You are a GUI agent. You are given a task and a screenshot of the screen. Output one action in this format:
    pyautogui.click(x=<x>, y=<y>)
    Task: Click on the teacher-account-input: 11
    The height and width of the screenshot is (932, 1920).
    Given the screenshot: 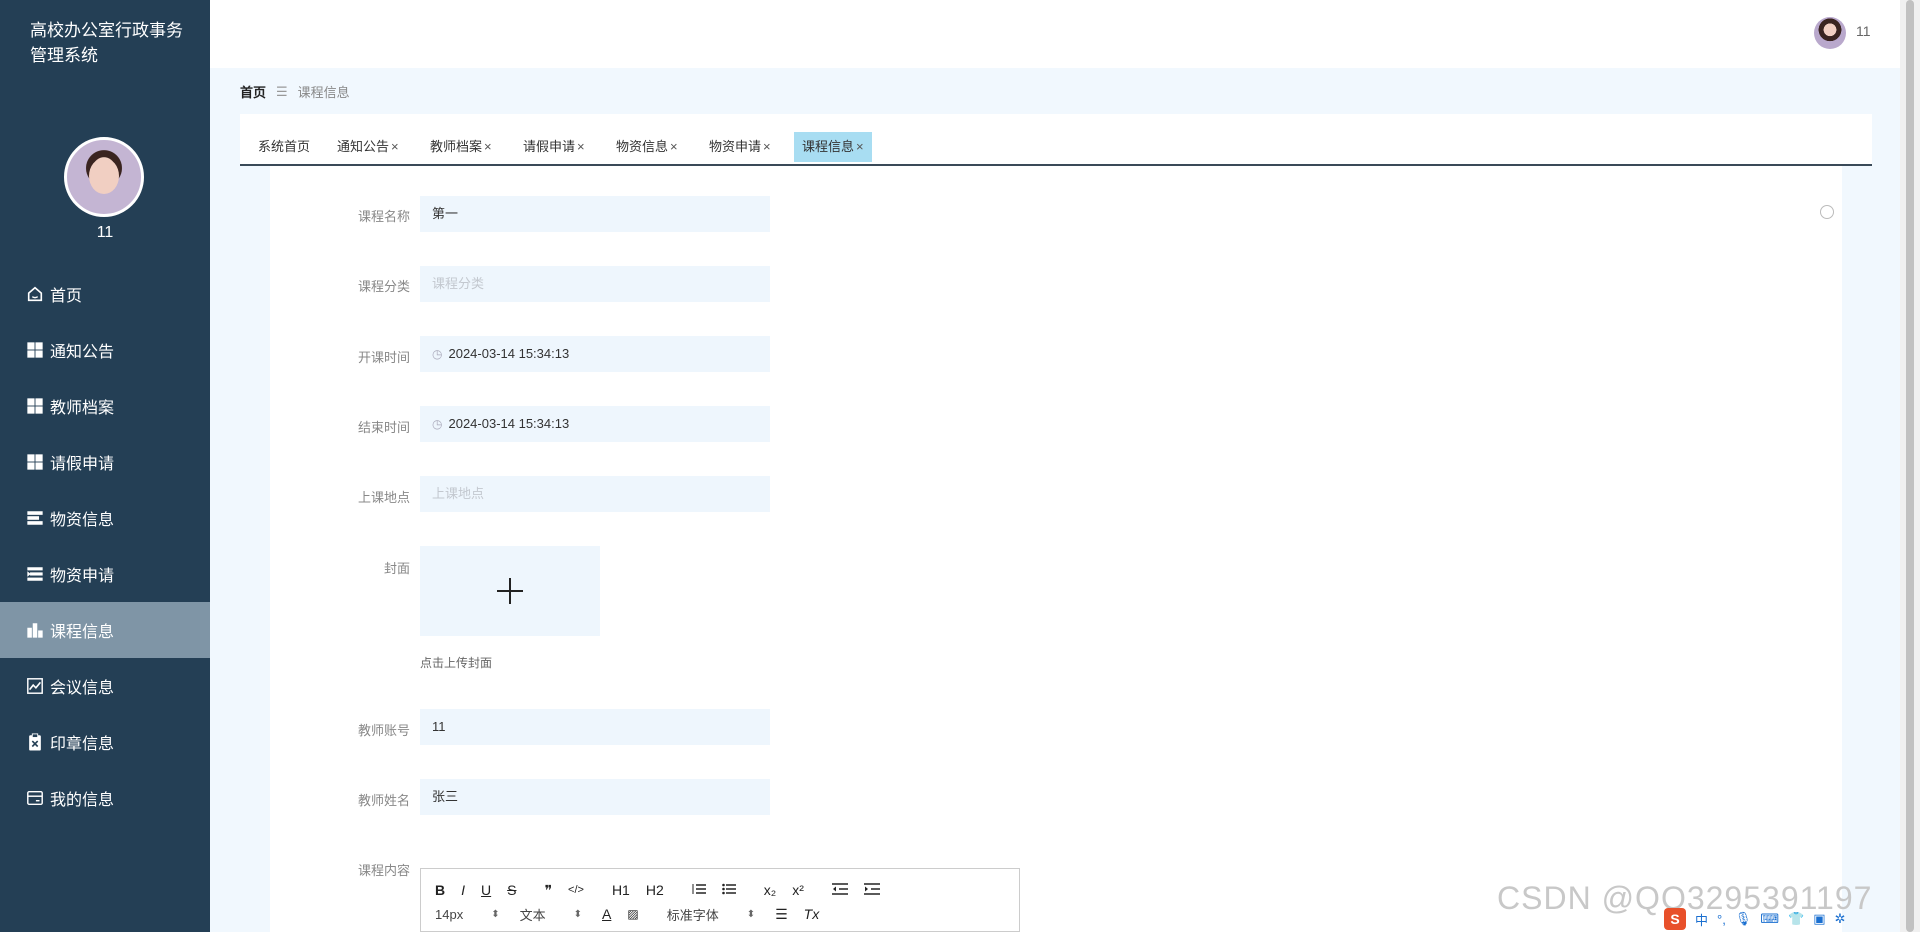 What is the action you would take?
    pyautogui.click(x=595, y=727)
    